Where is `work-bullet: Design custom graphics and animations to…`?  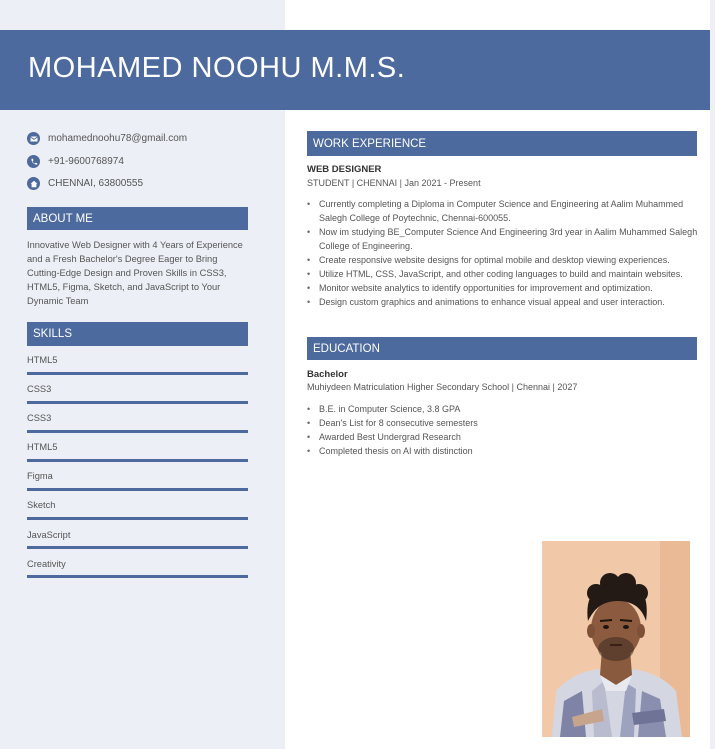
work-bullet: Design custom graphics and animations to… is located at coordinates (504, 302).